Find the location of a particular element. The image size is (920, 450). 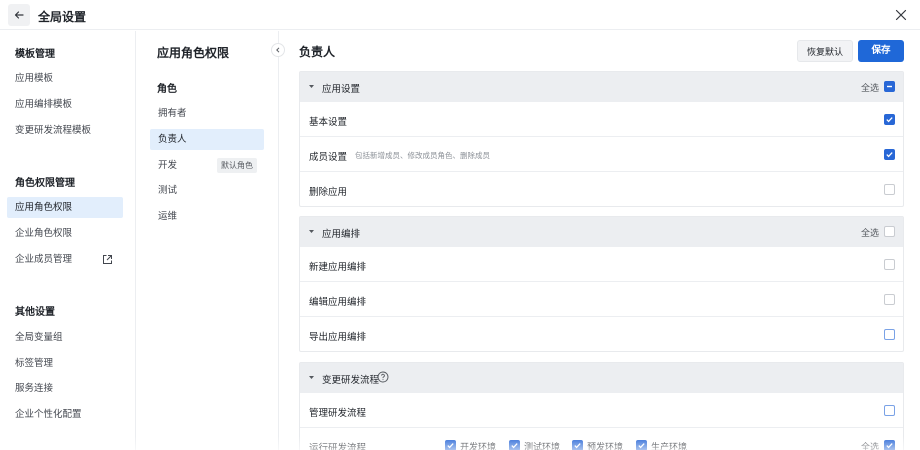

save-button: 保存 is located at coordinates (881, 51).